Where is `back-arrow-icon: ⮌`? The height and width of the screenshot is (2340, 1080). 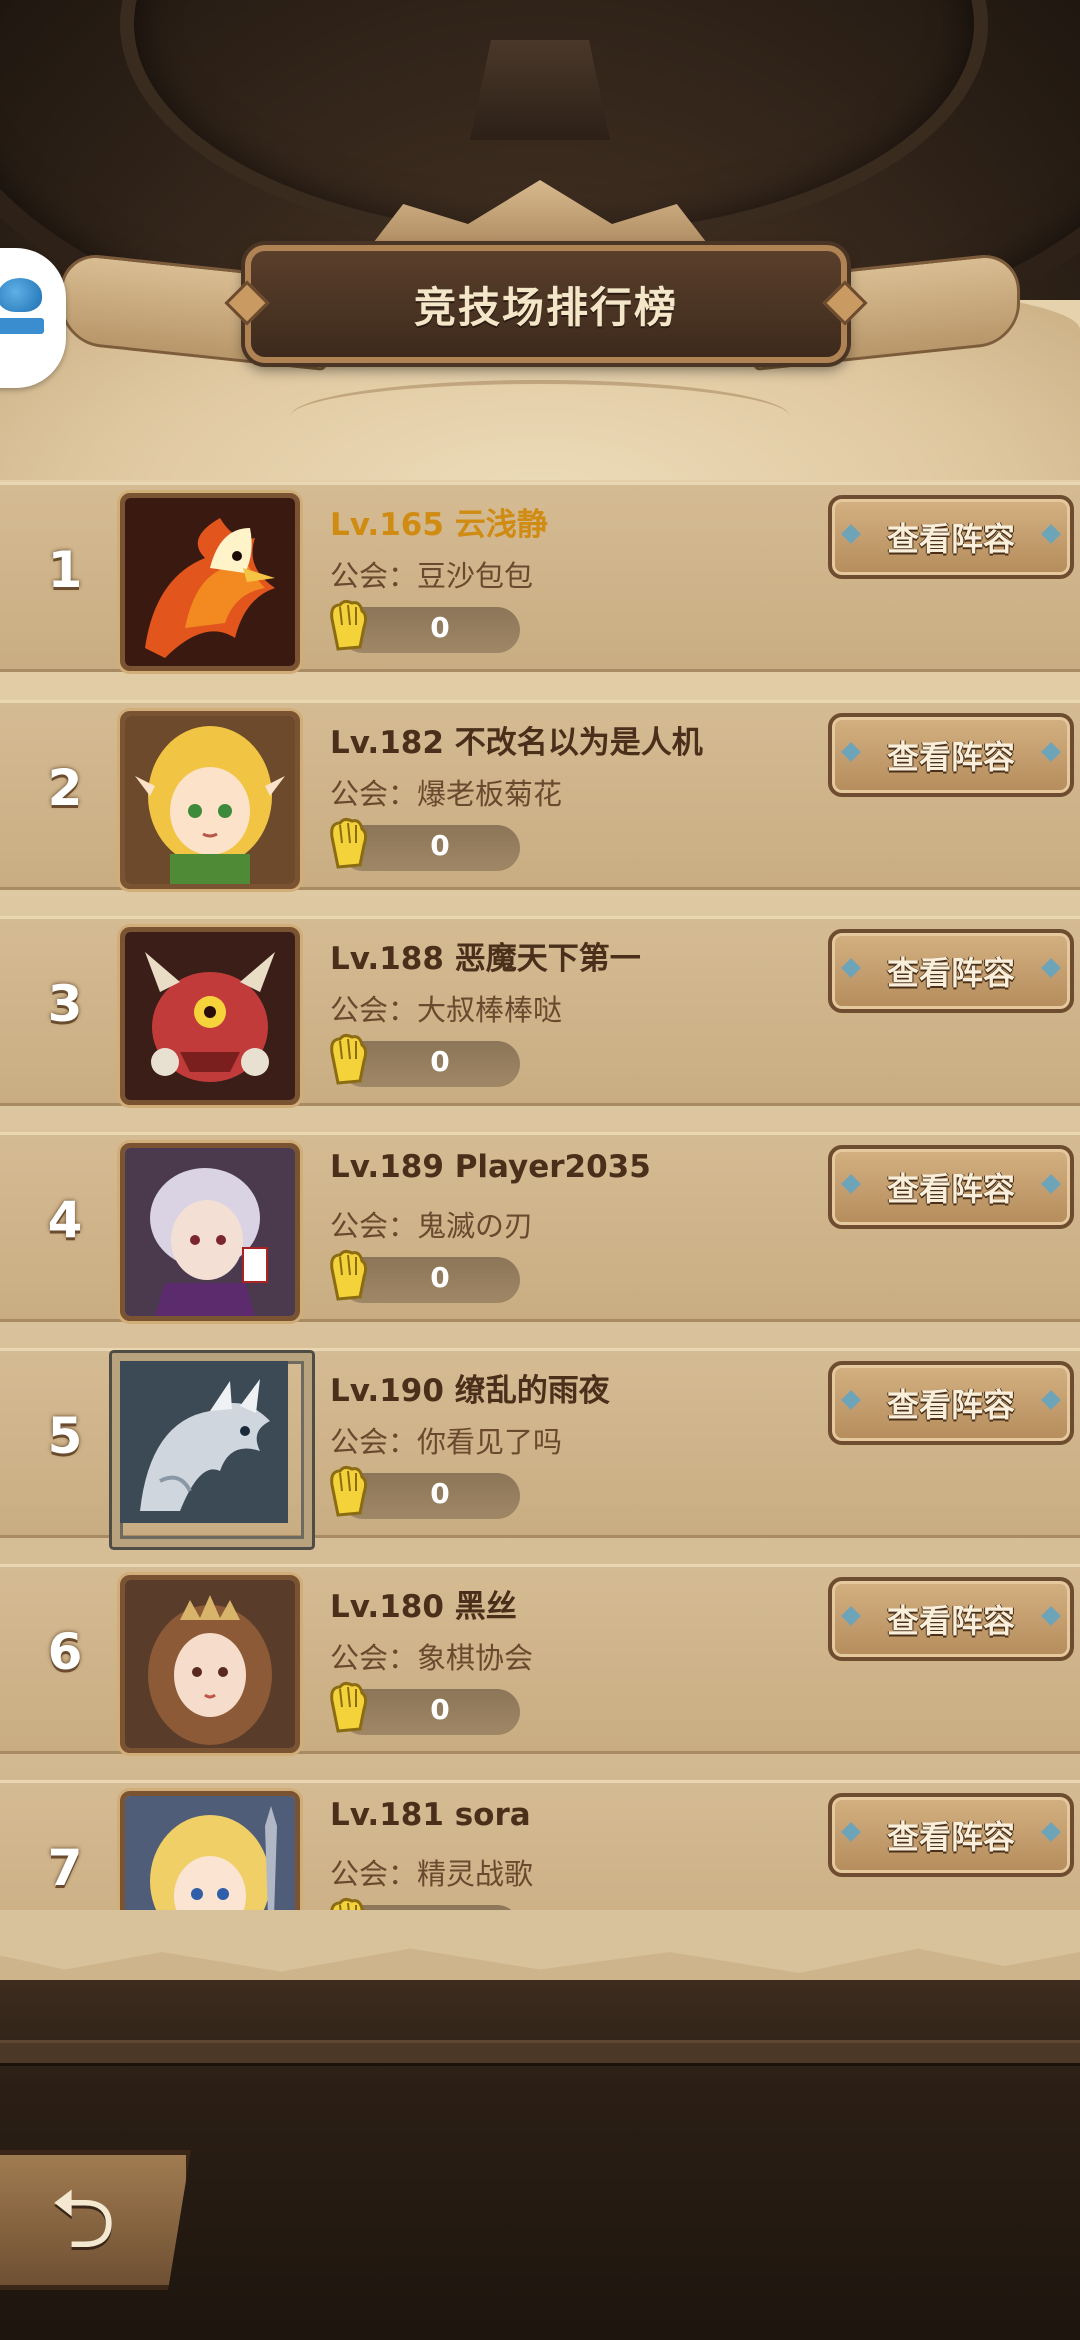
back-arrow-icon: ⮌ is located at coordinates (83, 2219).